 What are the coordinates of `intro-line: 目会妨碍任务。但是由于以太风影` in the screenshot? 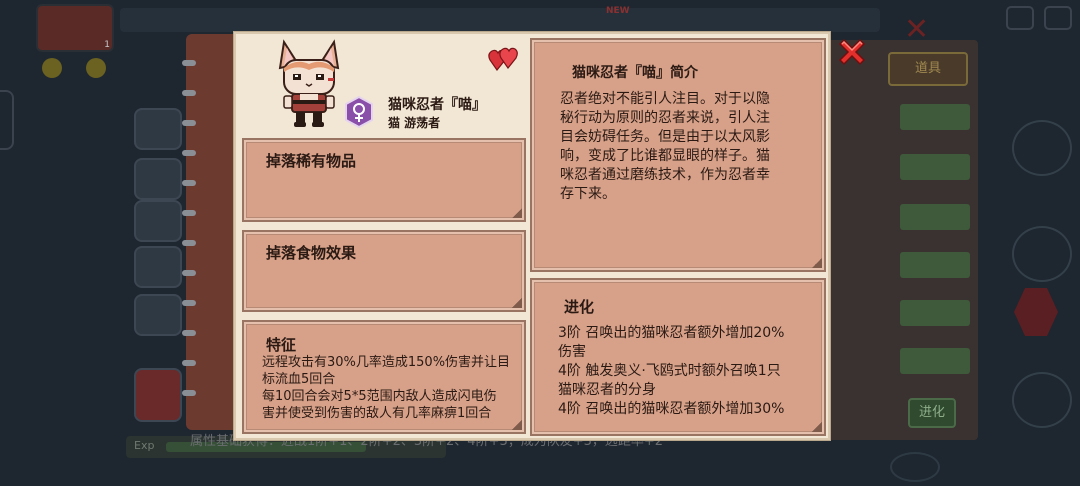 It's located at (665, 137).